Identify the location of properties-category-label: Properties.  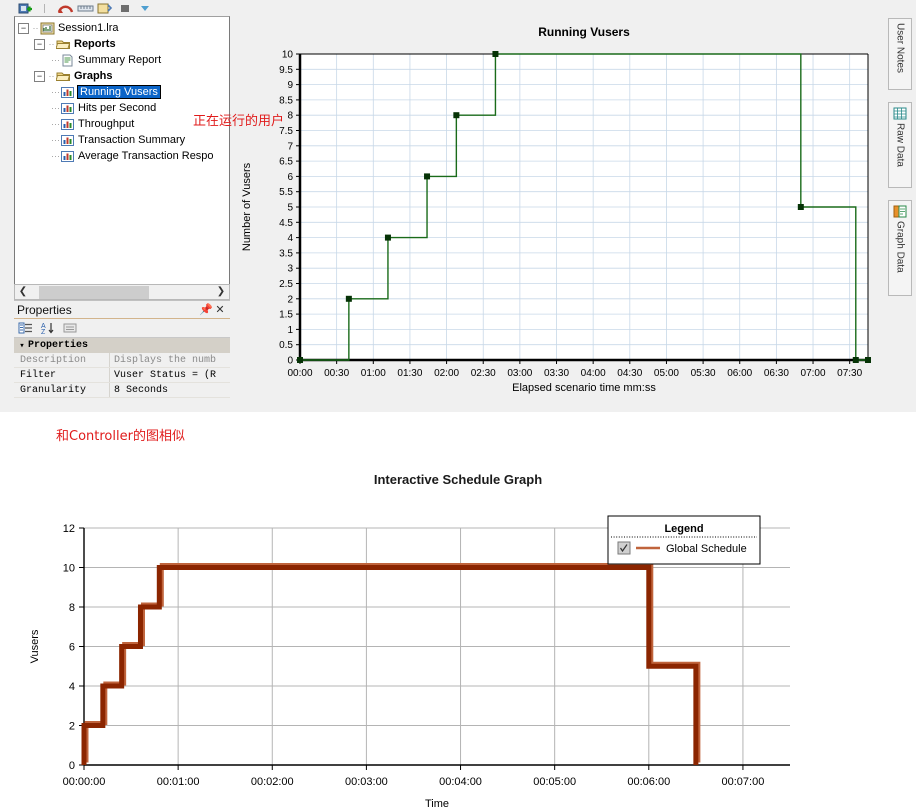
(58, 345).